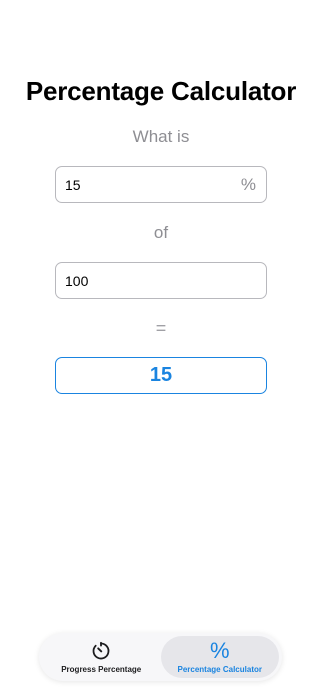  Describe the element at coordinates (161, 328) in the screenshot. I see `equals-label: =` at that location.